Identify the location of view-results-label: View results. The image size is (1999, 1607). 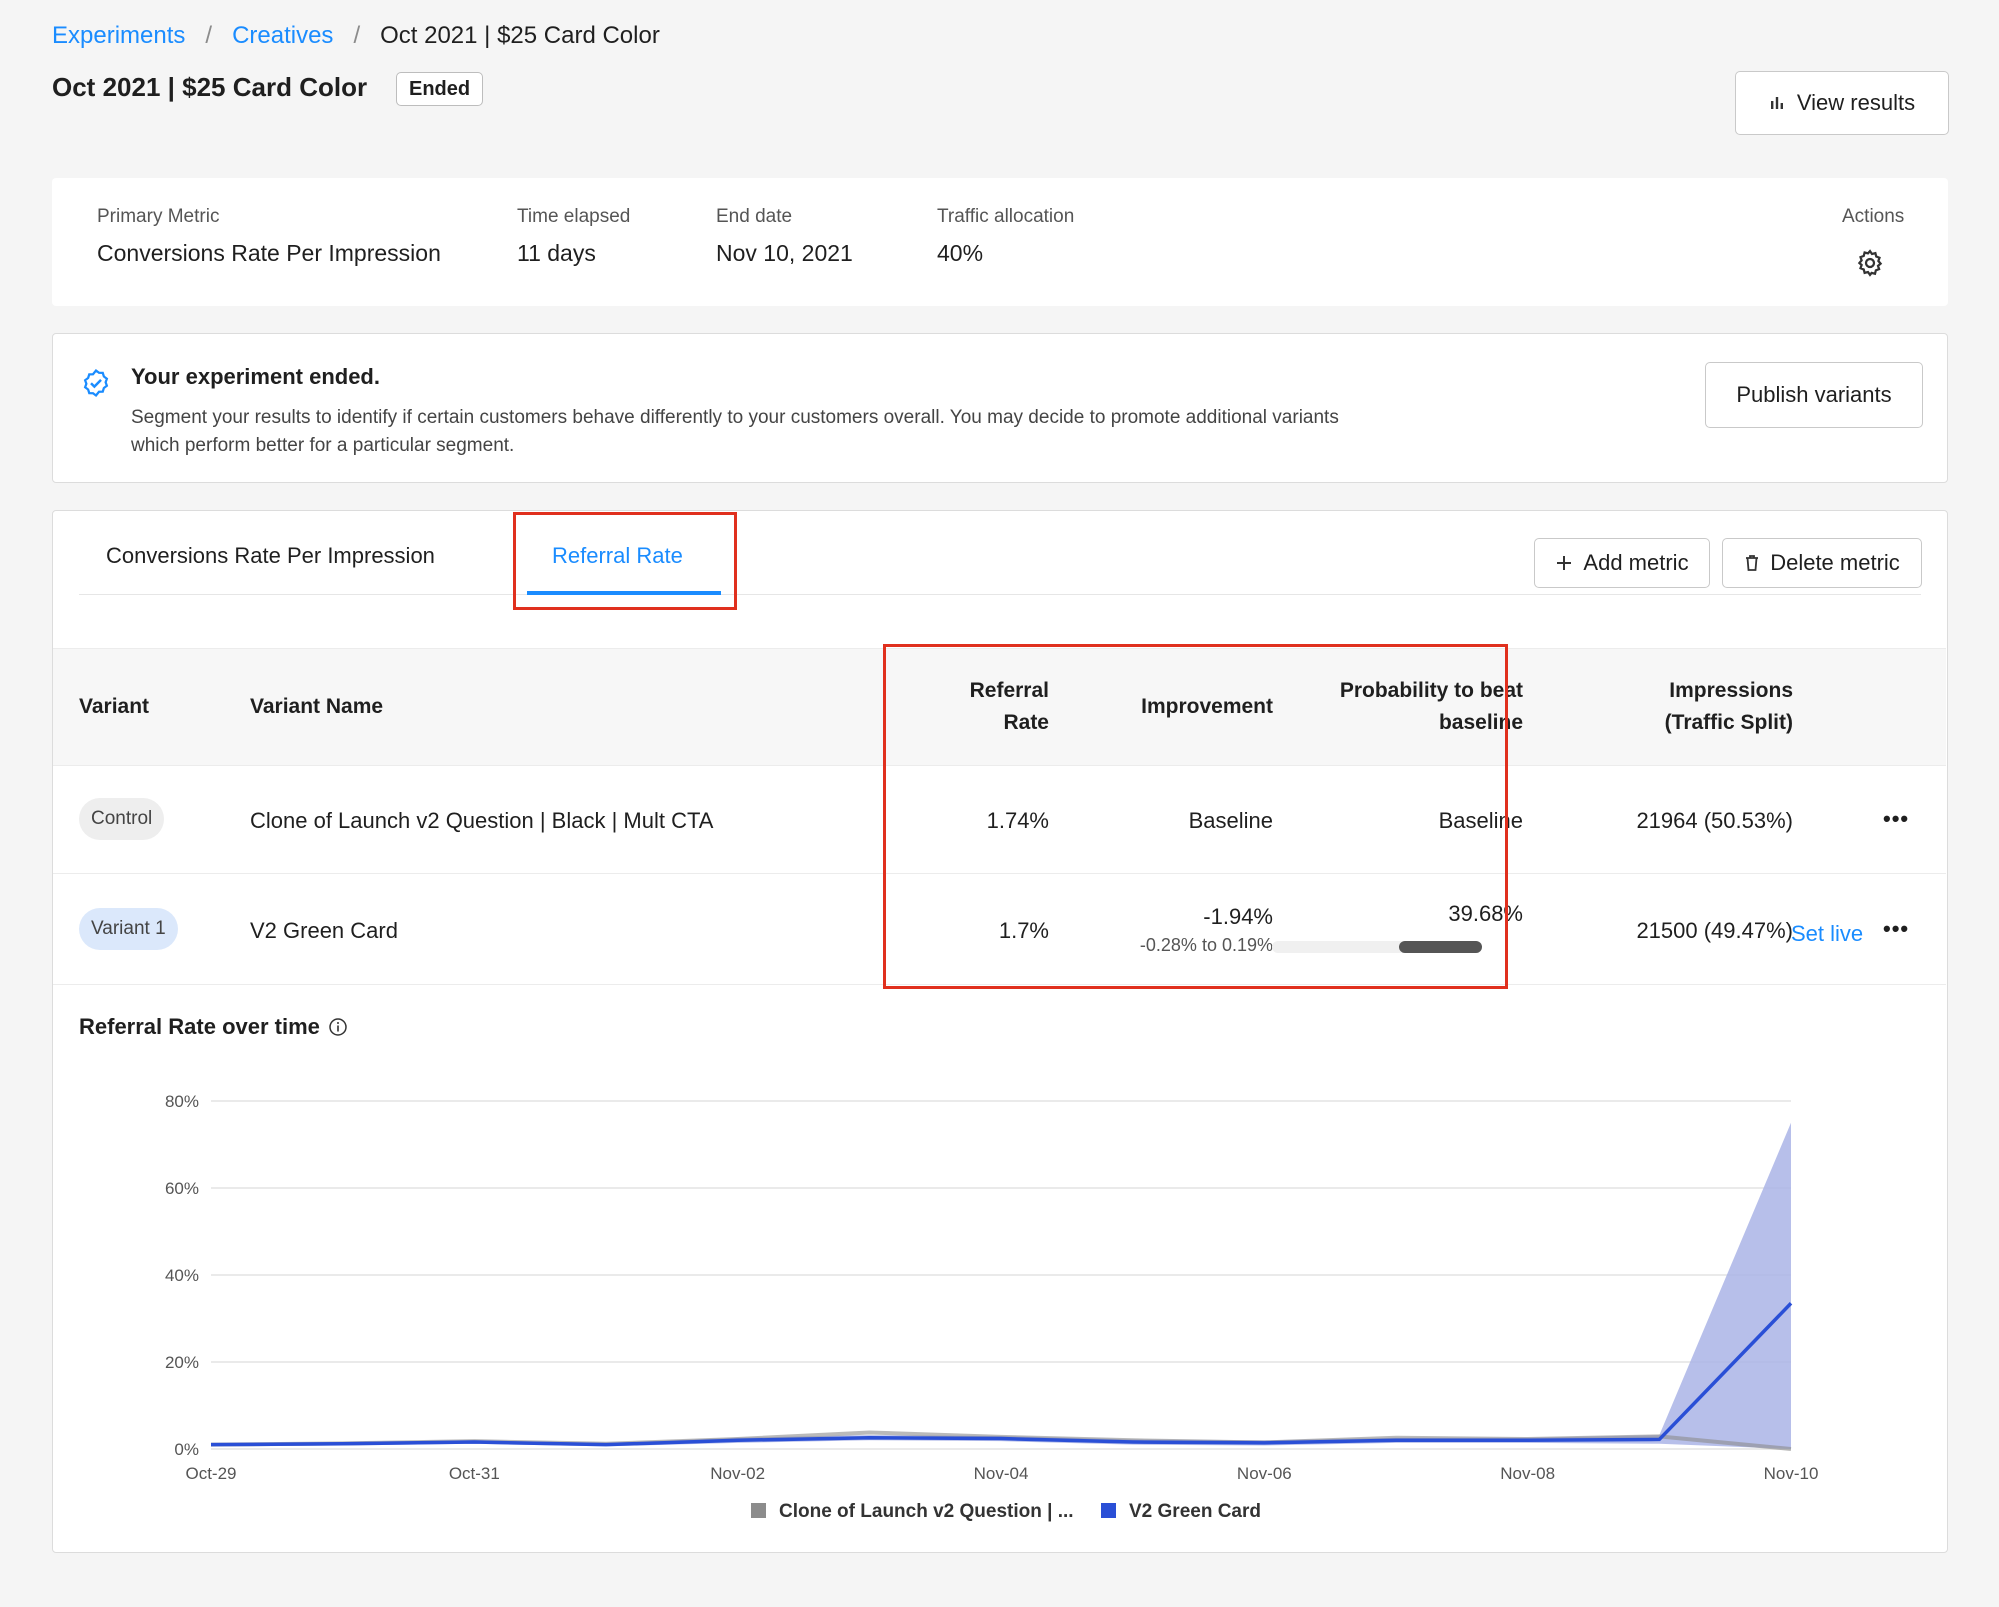
(1856, 102).